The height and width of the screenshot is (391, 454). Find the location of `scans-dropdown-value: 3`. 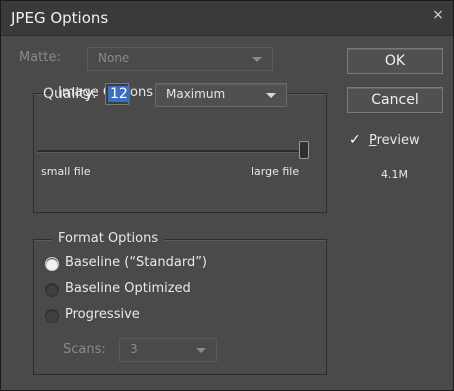

scans-dropdown-value: 3 is located at coordinates (134, 349).